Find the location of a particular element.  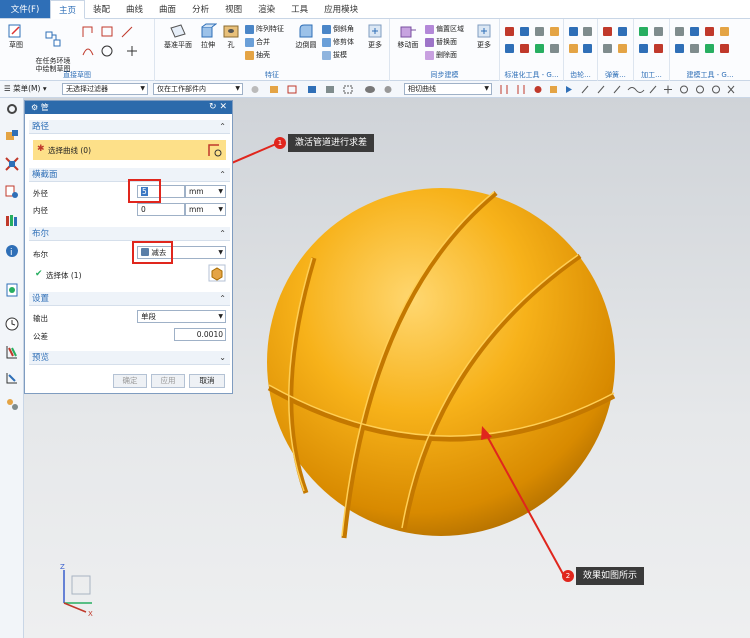

shell-button: 抽壳 is located at coordinates (257, 55).